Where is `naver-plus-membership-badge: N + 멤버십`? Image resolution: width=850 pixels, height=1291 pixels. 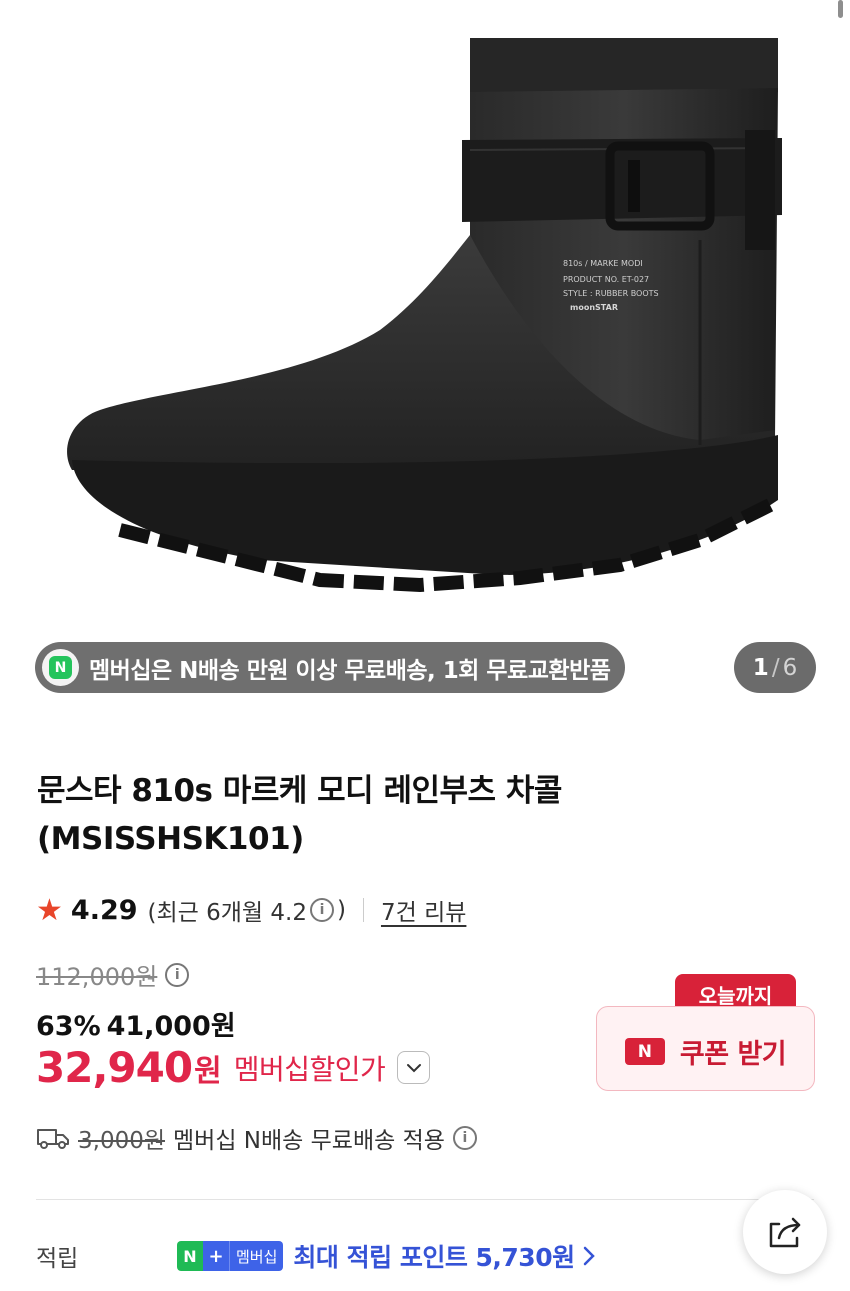 naver-plus-membership-badge: N + 멤버십 is located at coordinates (230, 1256).